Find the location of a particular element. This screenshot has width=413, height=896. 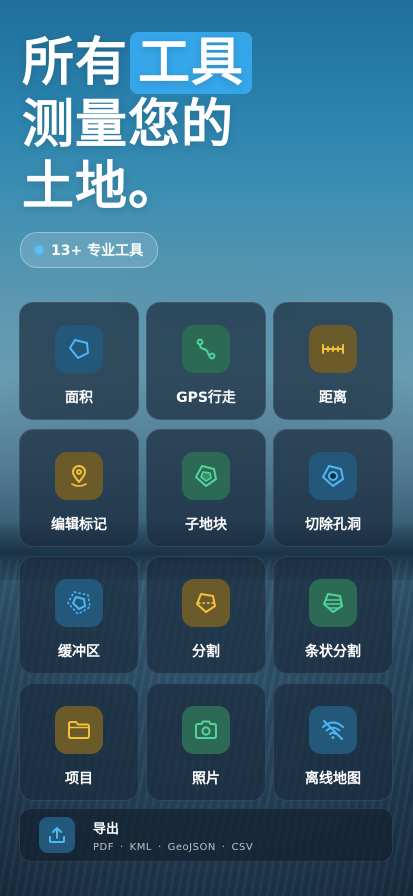

export-bar: 导出 PDF · KML · GeoJSON · CSV is located at coordinates (206, 835).